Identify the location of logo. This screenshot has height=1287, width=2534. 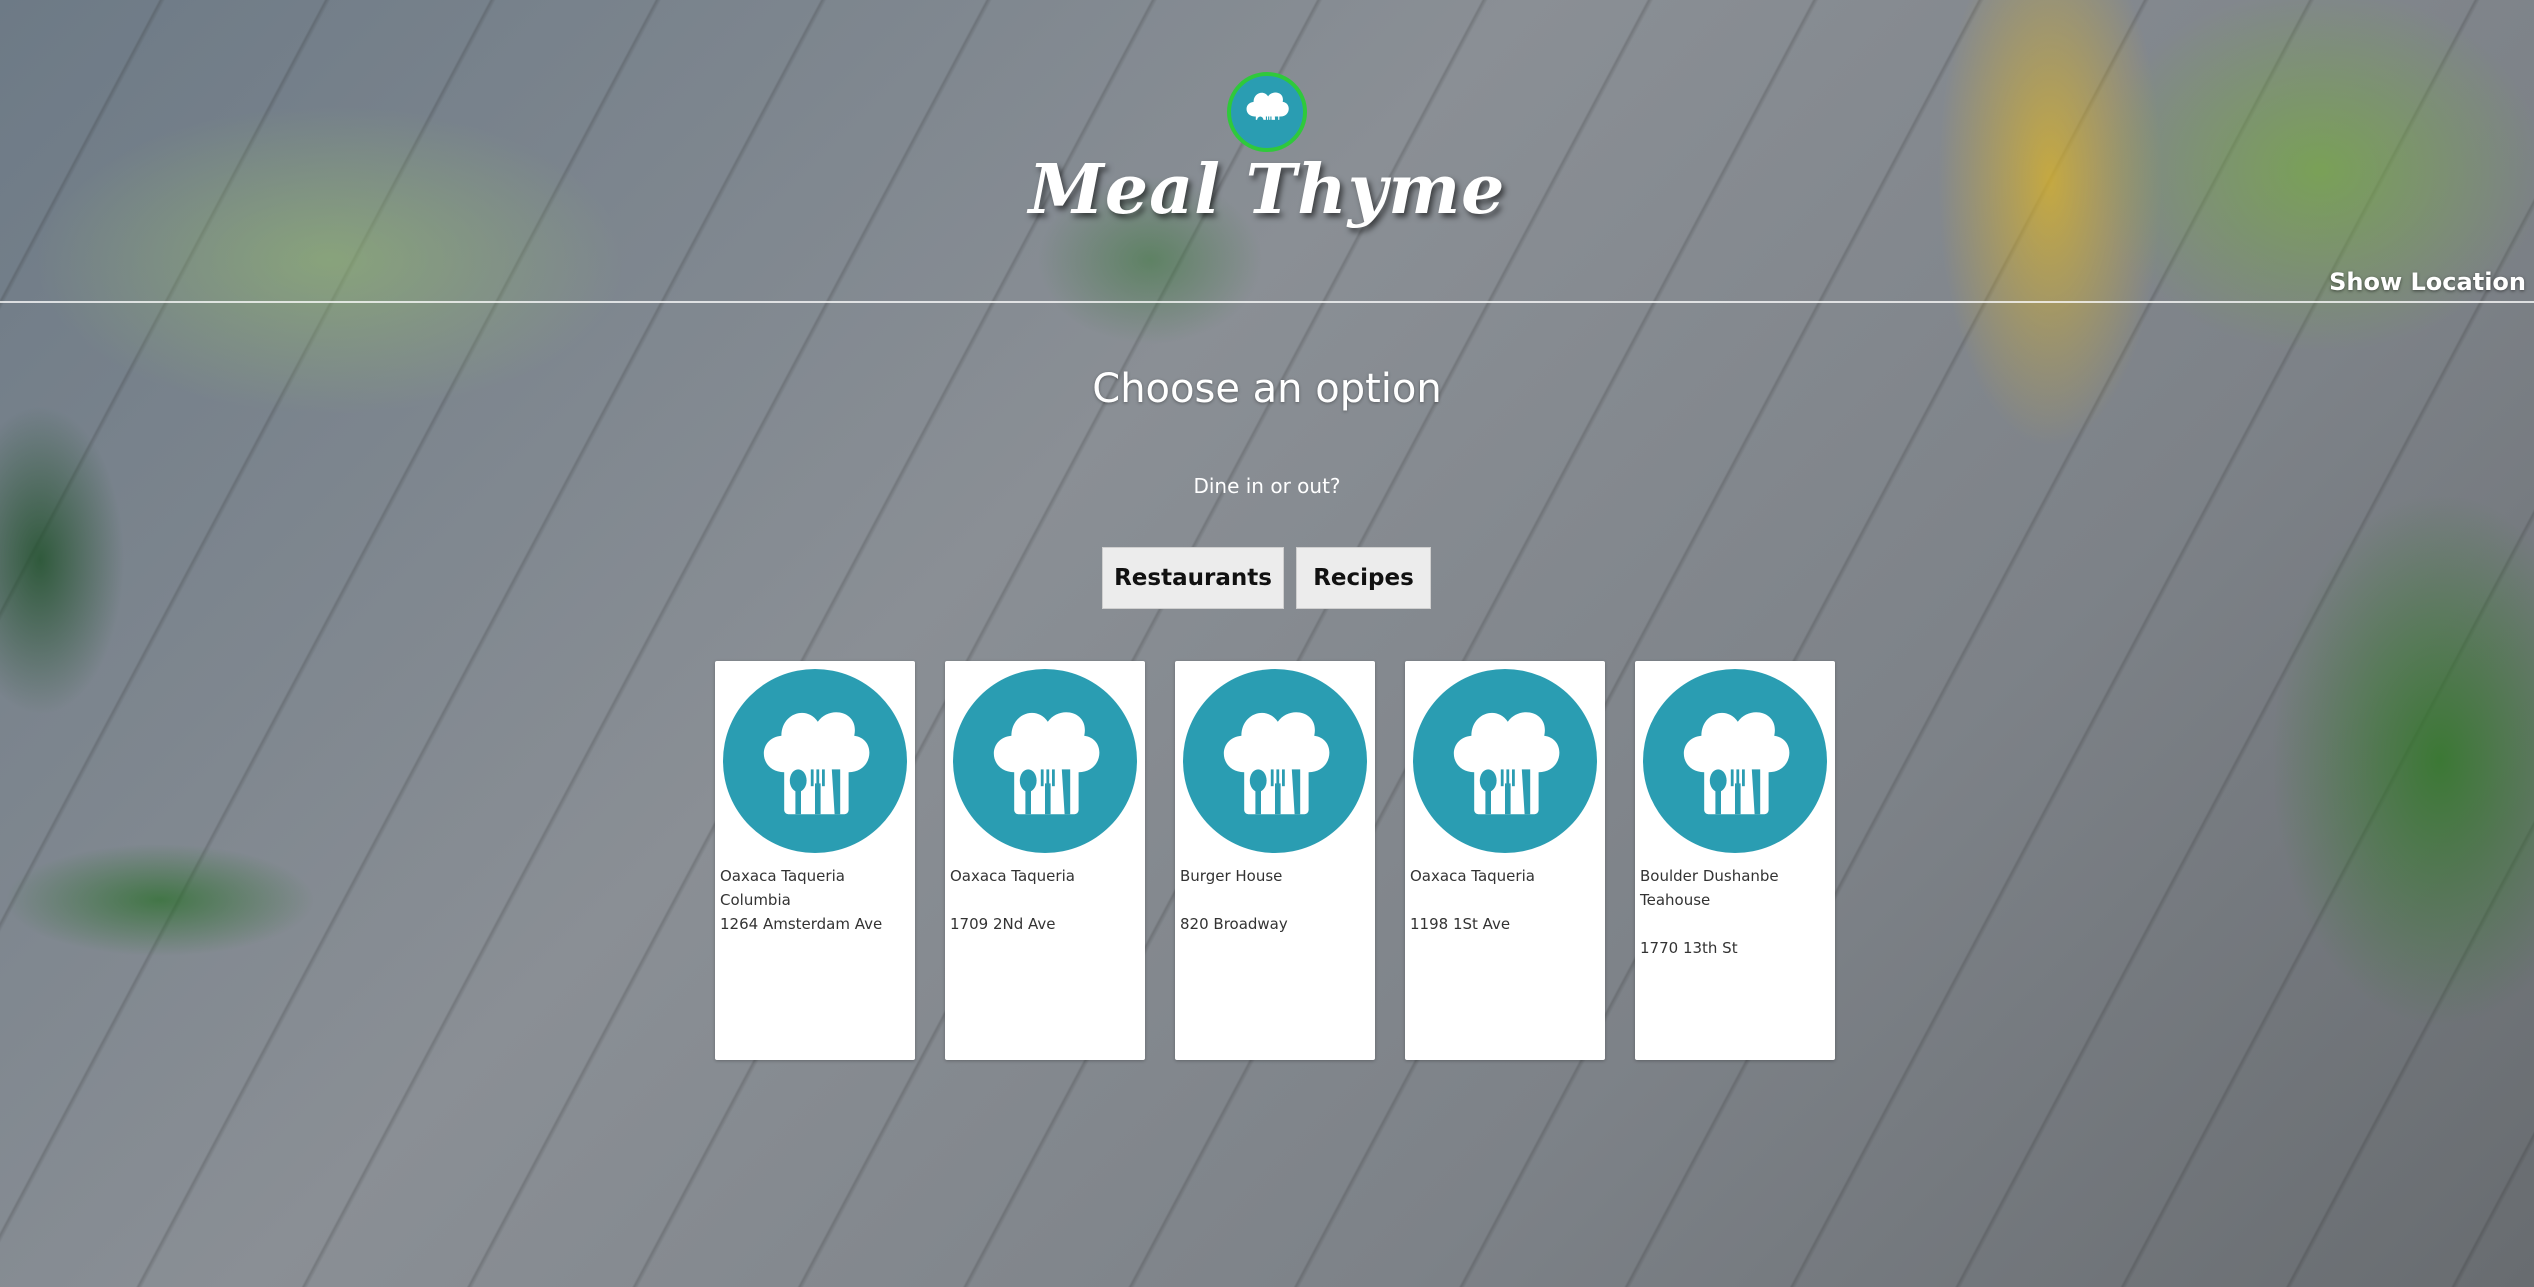
(1267, 112).